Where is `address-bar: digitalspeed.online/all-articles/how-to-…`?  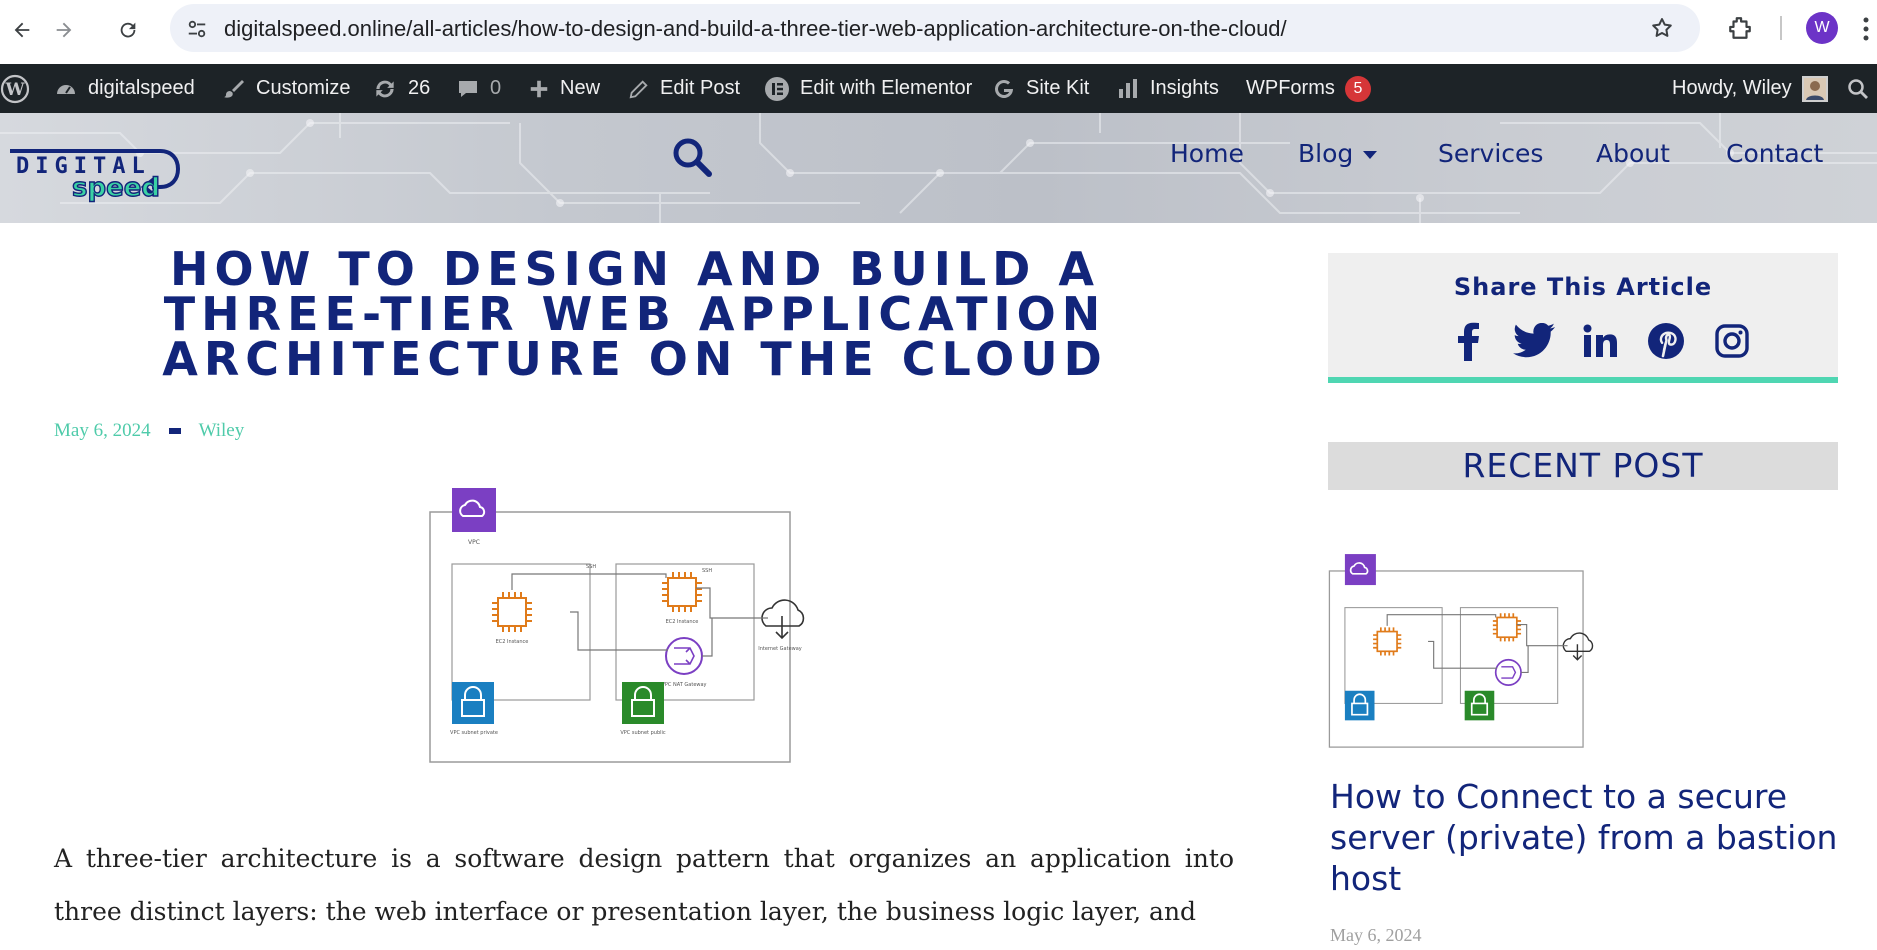 address-bar: digitalspeed.online/all-articles/how-to-… is located at coordinates (935, 28).